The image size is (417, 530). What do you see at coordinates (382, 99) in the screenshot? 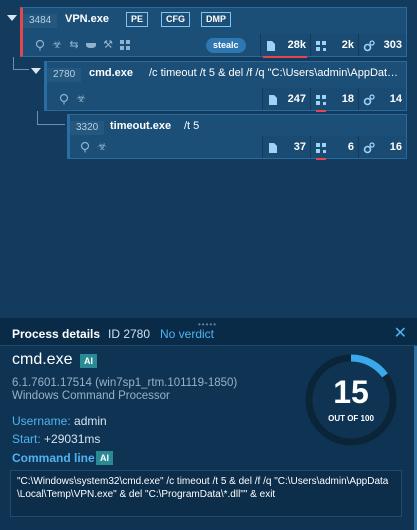
I see `stat-modules: 14` at bounding box center [382, 99].